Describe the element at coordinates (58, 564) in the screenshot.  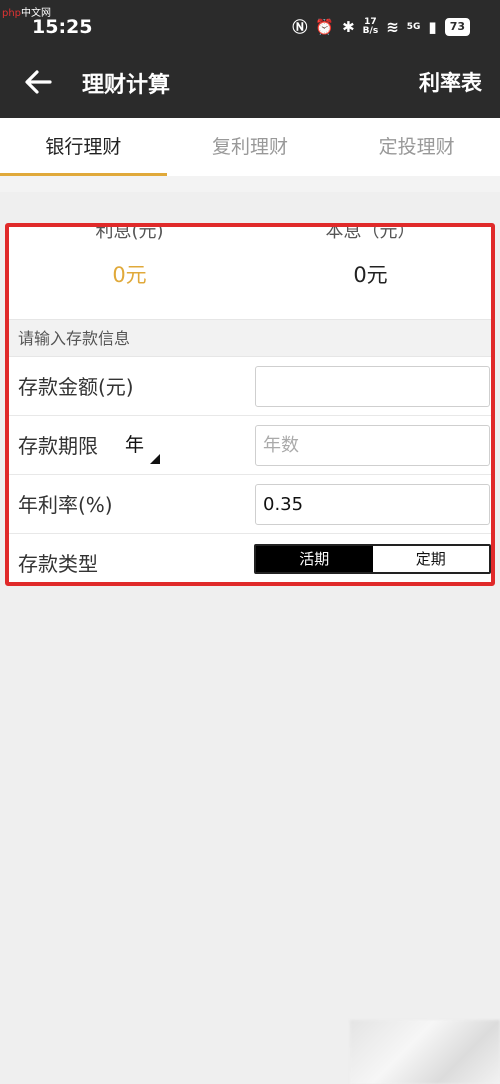
I see `type-label: 存款类型` at that location.